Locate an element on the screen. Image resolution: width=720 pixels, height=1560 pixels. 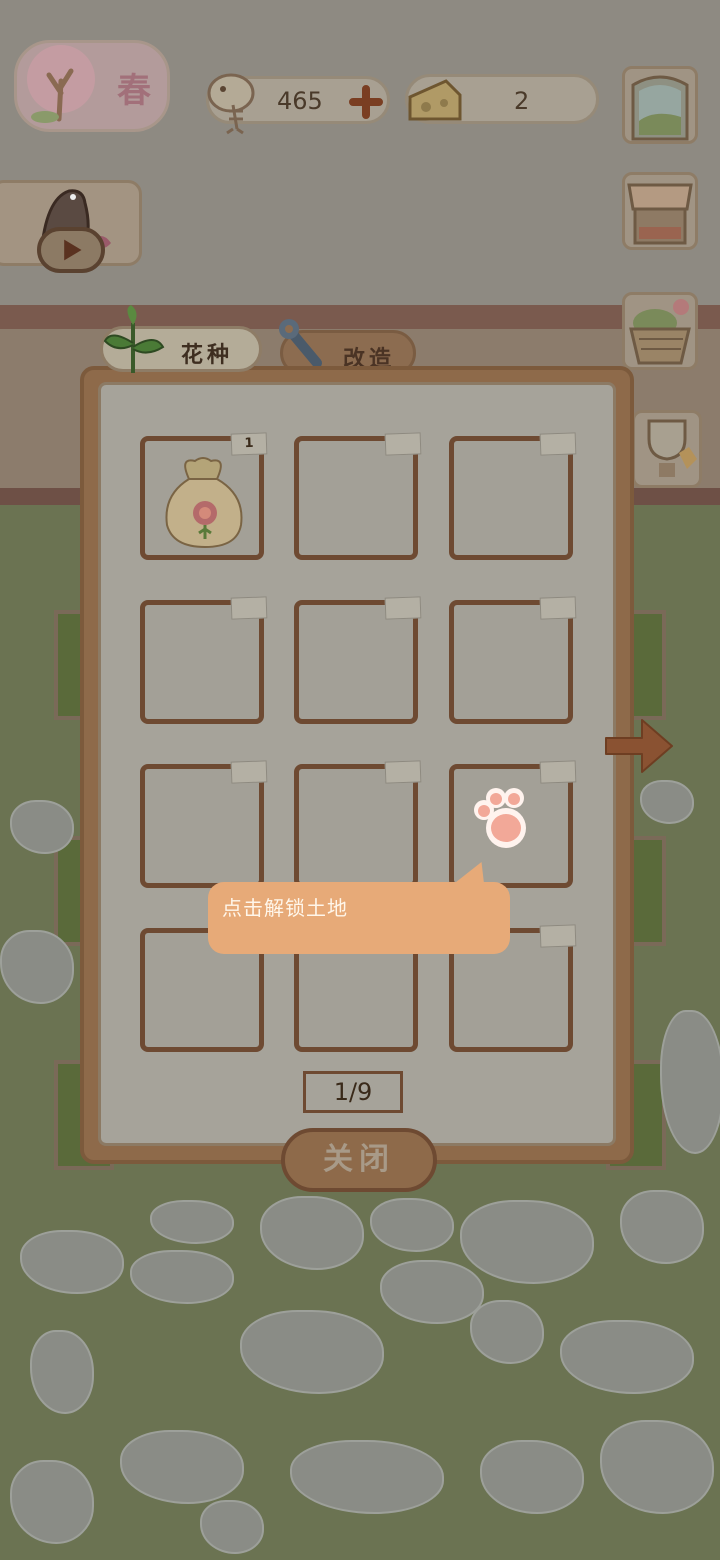
shop-icon is located at coordinates (660, 214).